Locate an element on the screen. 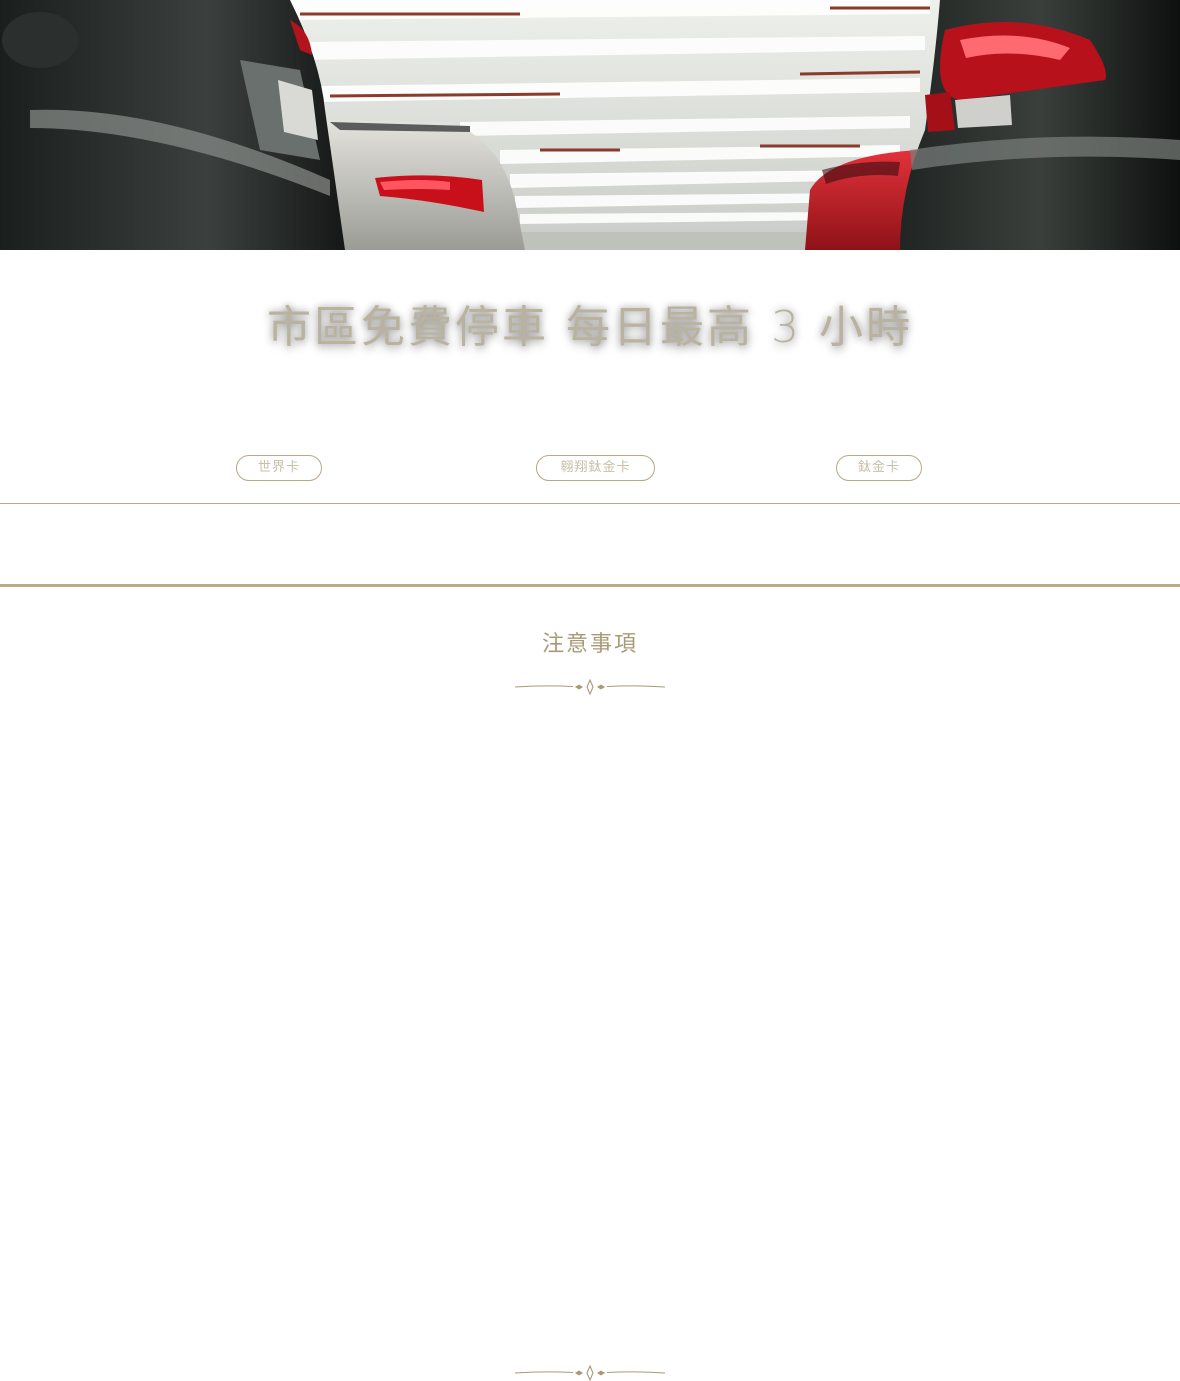 Image resolution: width=1180 pixels, height=1381 pixels. page-headline: 市區免費停車 每日最高 3 小時 is located at coordinates (590, 327).